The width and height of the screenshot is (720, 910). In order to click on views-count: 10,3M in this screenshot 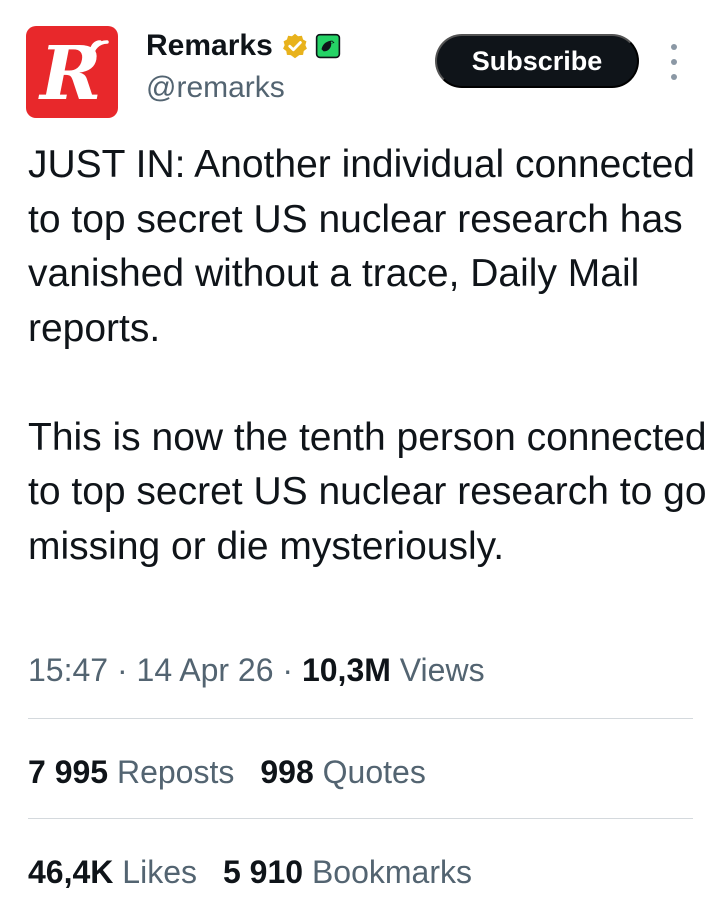, I will do `click(346, 670)`.